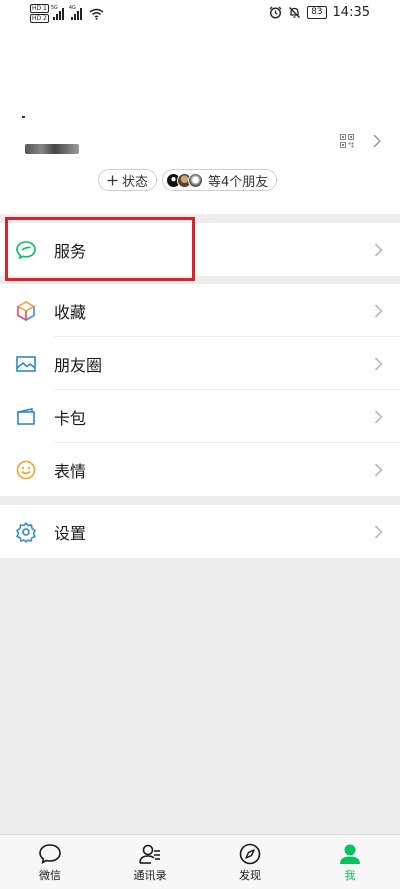  Describe the element at coordinates (26, 469) in the screenshot. I see `smiley-icon` at that location.